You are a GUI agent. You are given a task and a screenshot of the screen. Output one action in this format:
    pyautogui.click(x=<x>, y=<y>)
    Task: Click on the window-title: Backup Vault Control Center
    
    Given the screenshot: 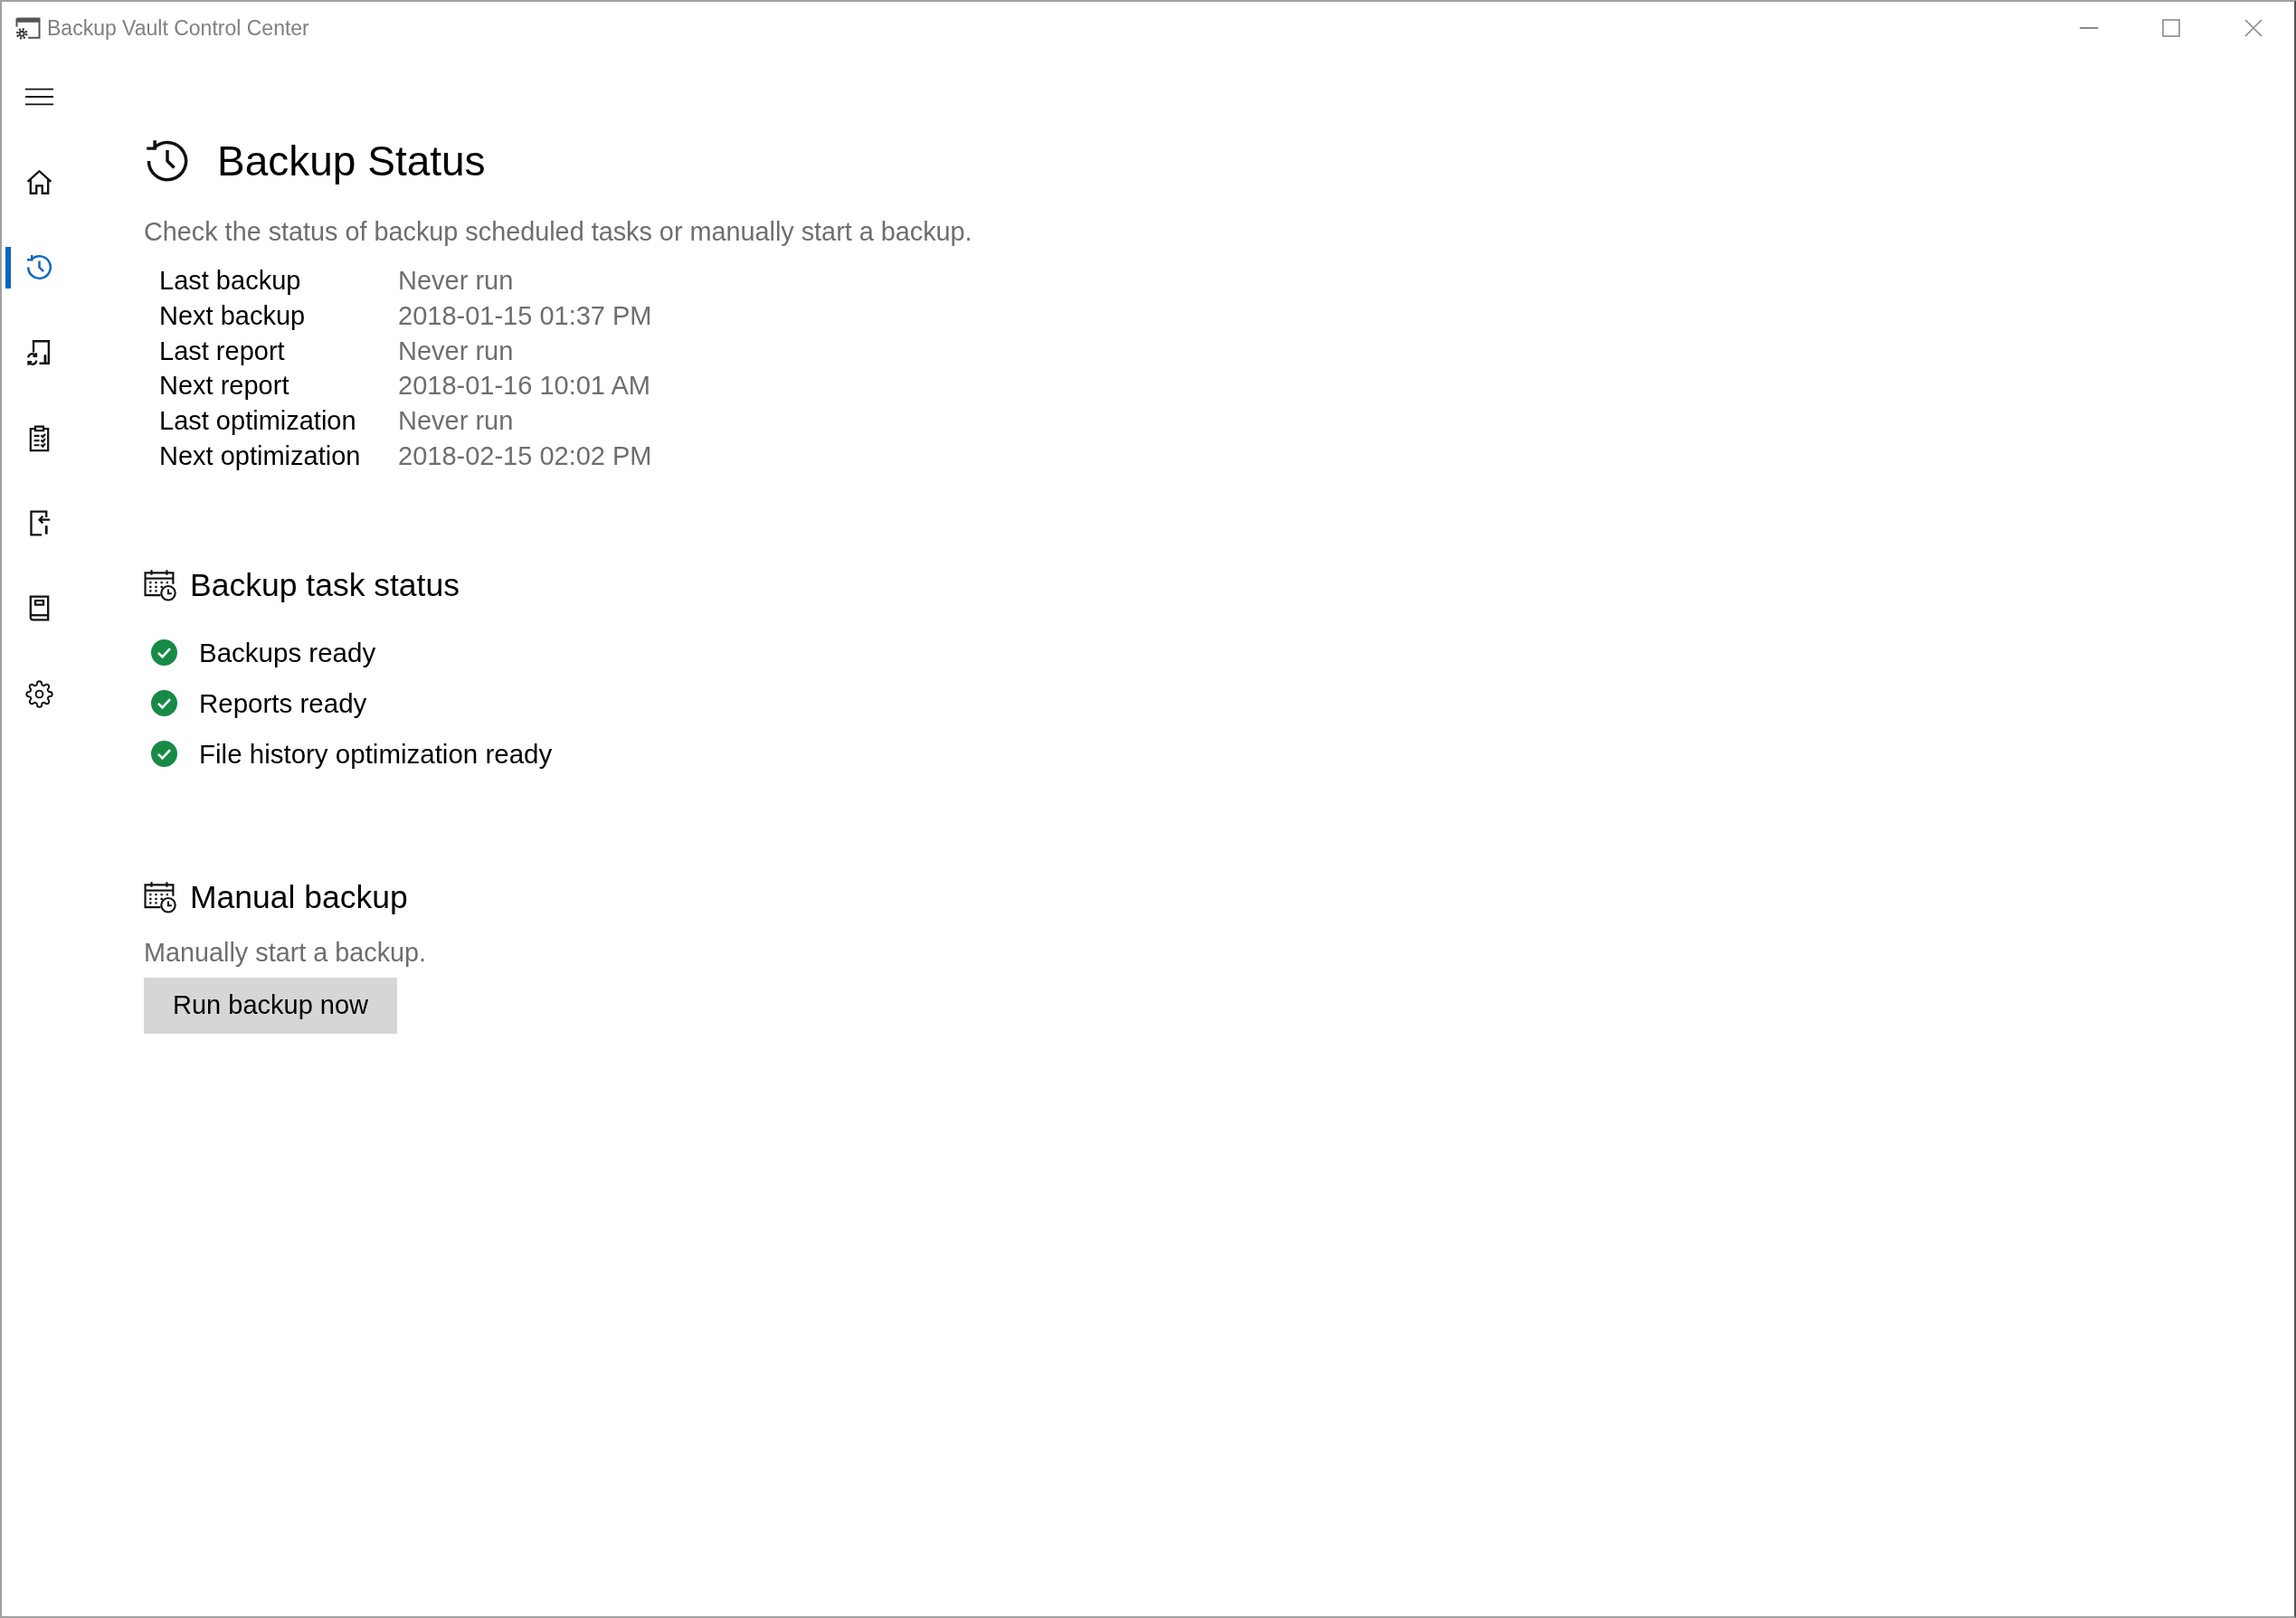 What is the action you would take?
    pyautogui.click(x=178, y=28)
    